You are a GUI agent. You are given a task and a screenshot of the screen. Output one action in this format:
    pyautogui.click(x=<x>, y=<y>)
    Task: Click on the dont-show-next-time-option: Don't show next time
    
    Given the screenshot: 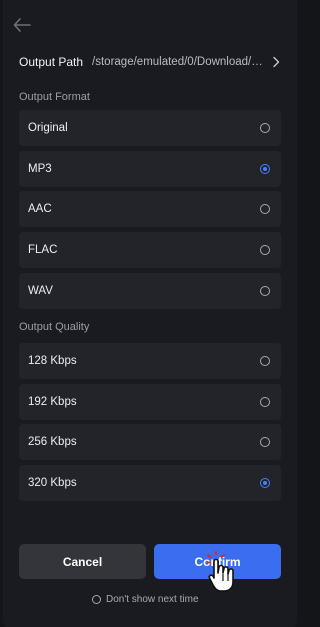 What is the action you would take?
    pyautogui.click(x=145, y=599)
    